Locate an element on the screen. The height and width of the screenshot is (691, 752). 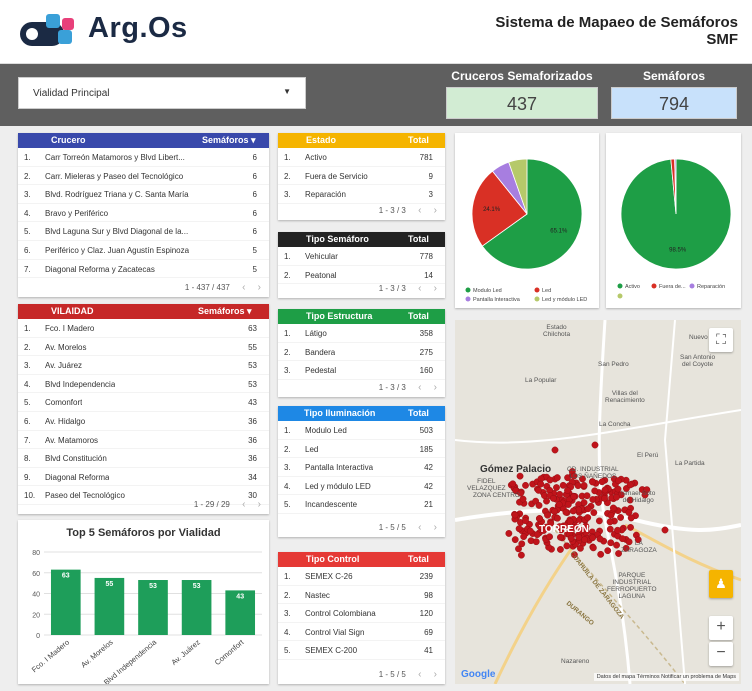
table-row: 1. Látigo 358 is located at coordinates (361, 333).